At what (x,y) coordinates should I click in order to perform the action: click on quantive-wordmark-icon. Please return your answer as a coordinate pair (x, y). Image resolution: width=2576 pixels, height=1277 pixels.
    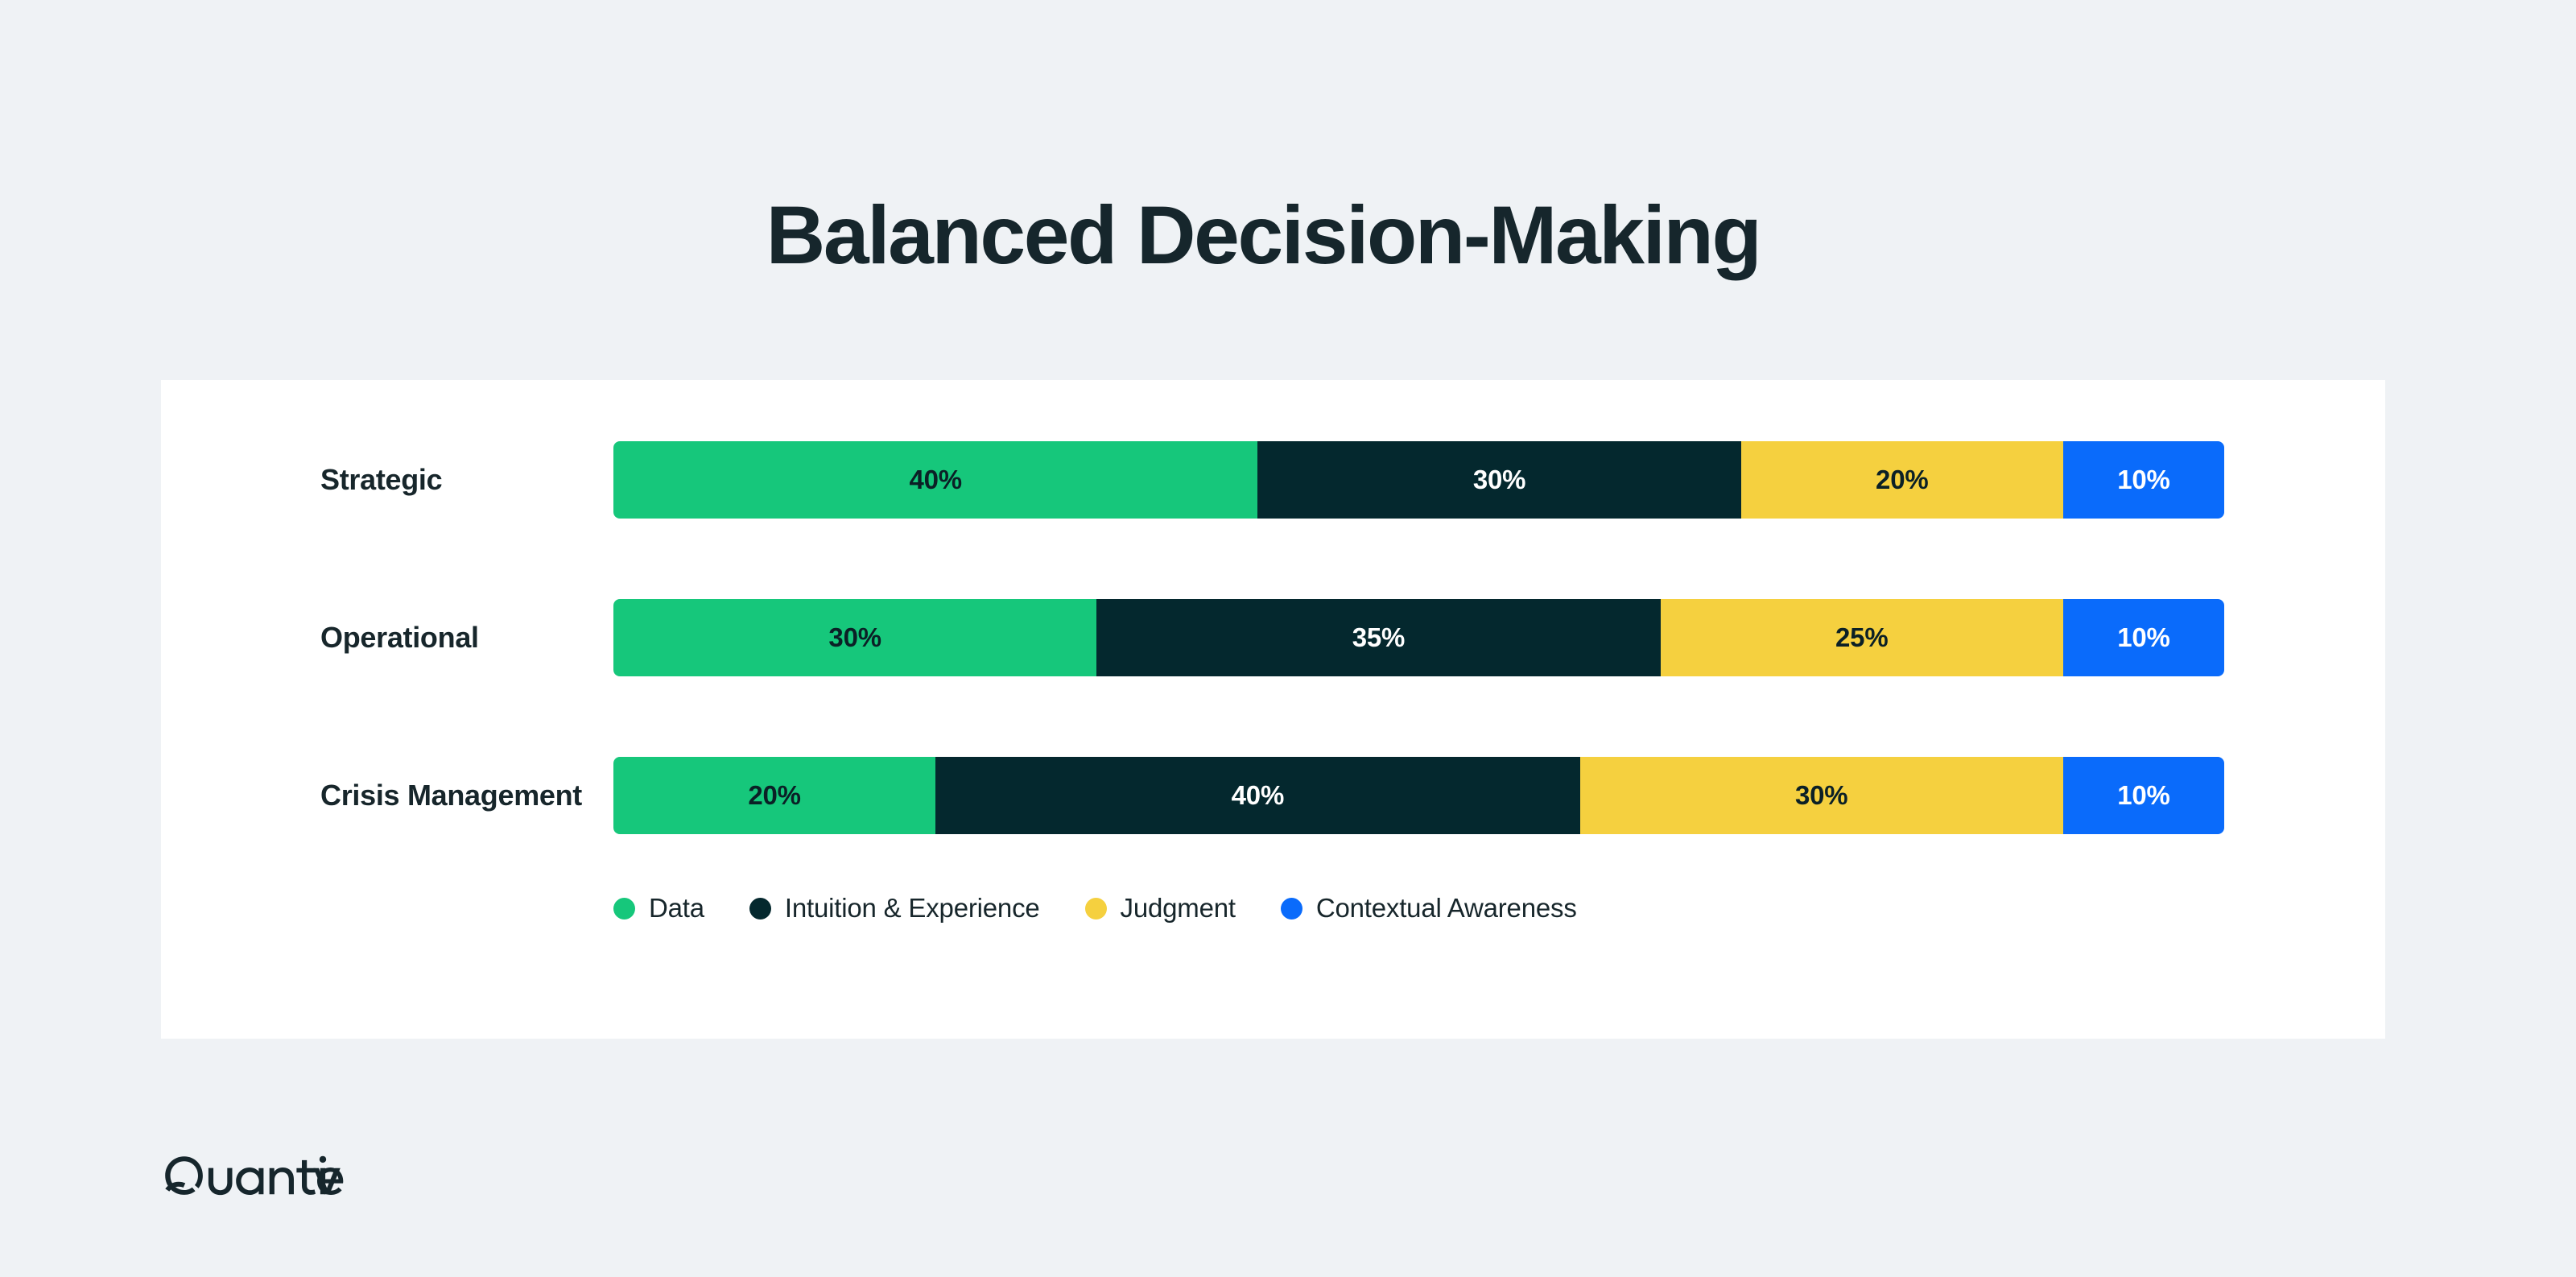
    Looking at the image, I should click on (254, 1175).